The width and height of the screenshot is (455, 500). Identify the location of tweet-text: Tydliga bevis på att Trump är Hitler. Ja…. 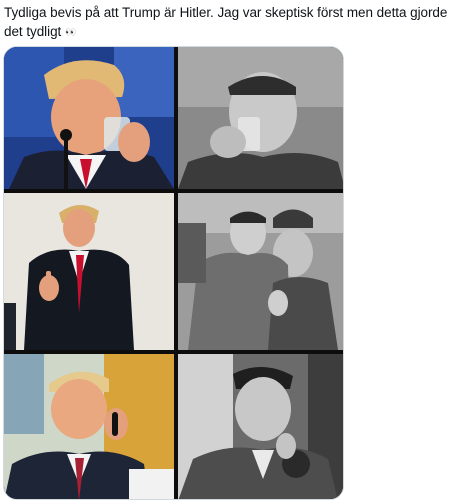
(228, 22).